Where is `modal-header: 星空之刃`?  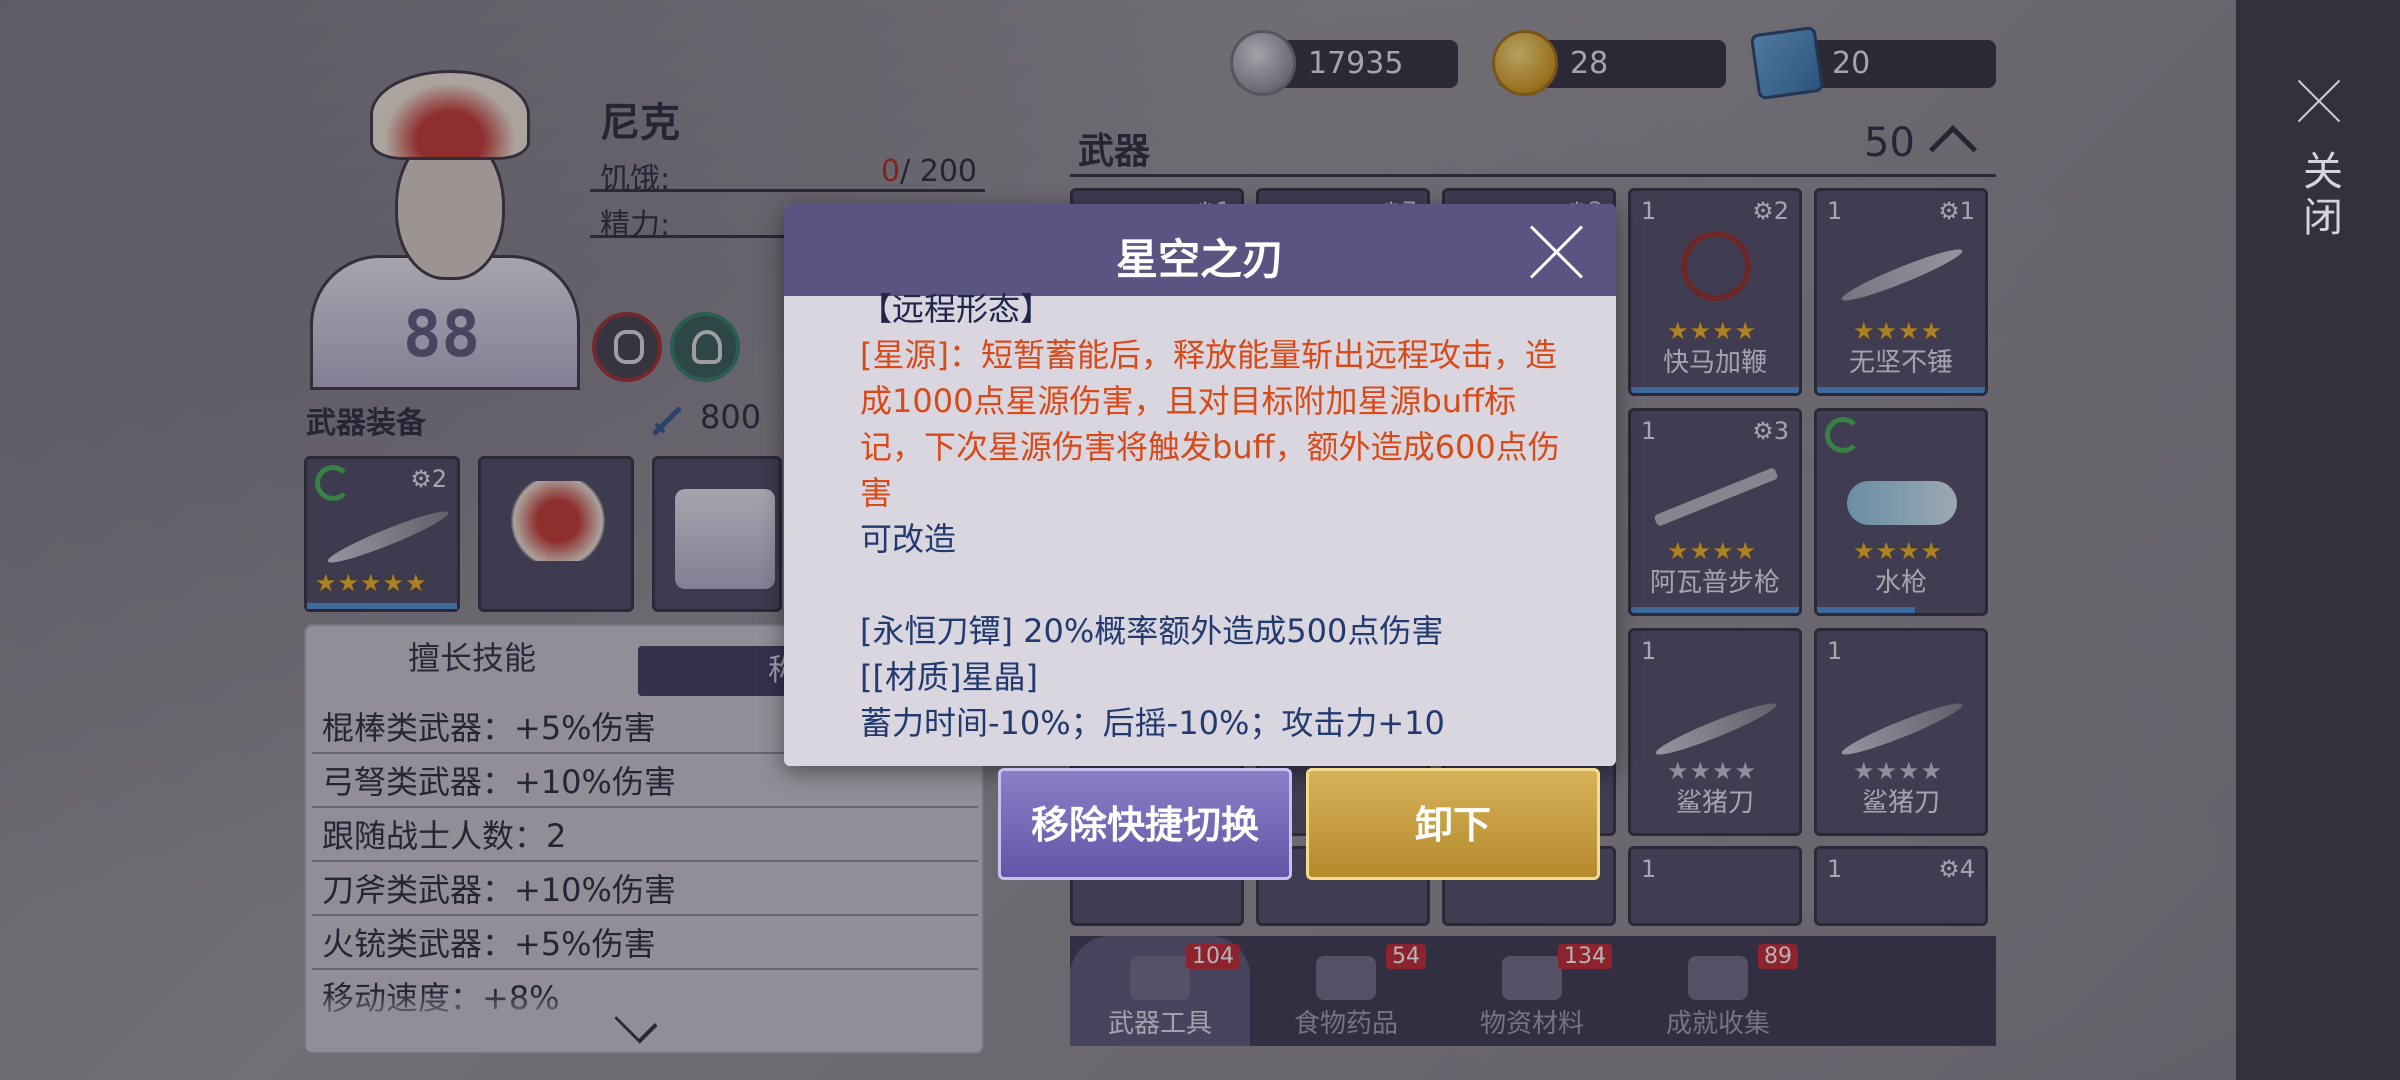
modal-header: 星空之刃 is located at coordinates (1200, 250).